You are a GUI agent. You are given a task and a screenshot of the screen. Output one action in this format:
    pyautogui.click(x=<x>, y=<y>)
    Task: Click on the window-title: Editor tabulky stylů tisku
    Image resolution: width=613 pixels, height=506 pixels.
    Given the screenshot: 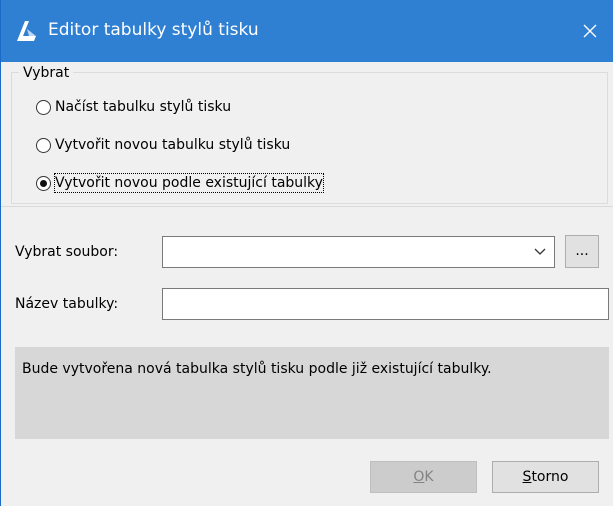 What is the action you would take?
    pyautogui.click(x=153, y=30)
    